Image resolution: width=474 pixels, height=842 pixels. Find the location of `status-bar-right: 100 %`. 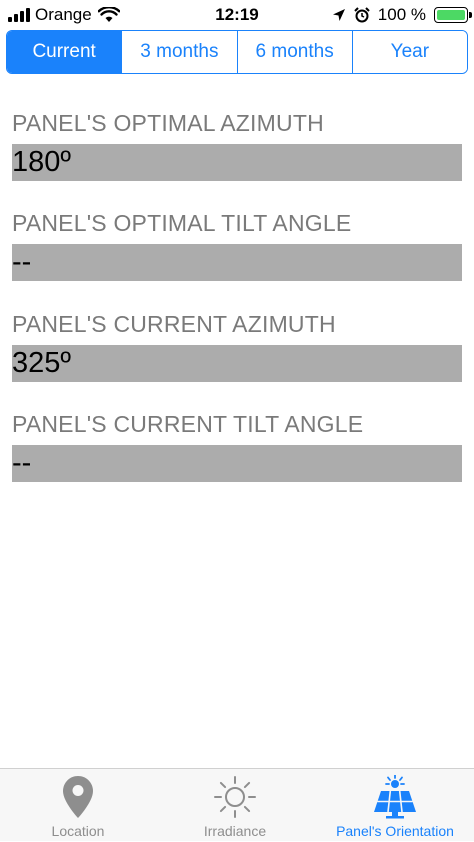

status-bar-right: 100 % is located at coordinates (402, 15).